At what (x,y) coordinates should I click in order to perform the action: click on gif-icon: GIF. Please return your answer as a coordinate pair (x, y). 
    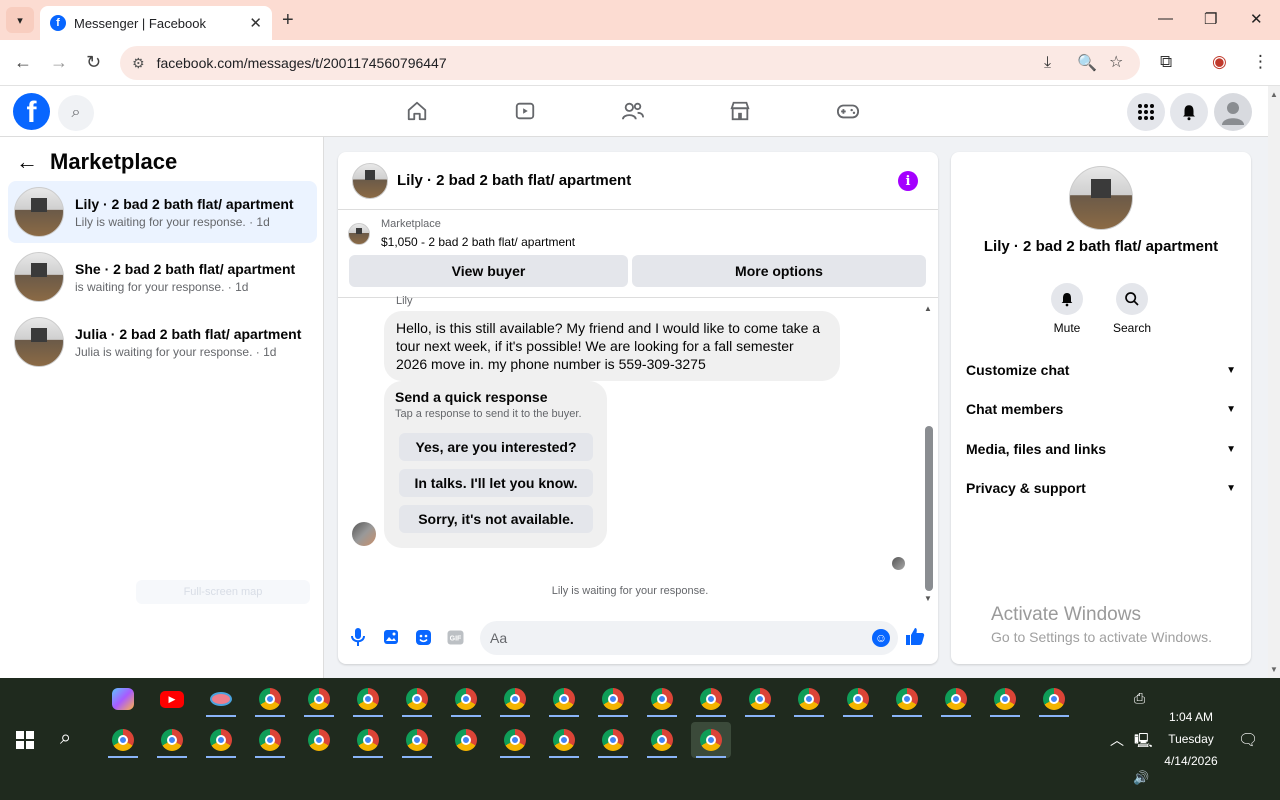
    Looking at the image, I should click on (455, 637).